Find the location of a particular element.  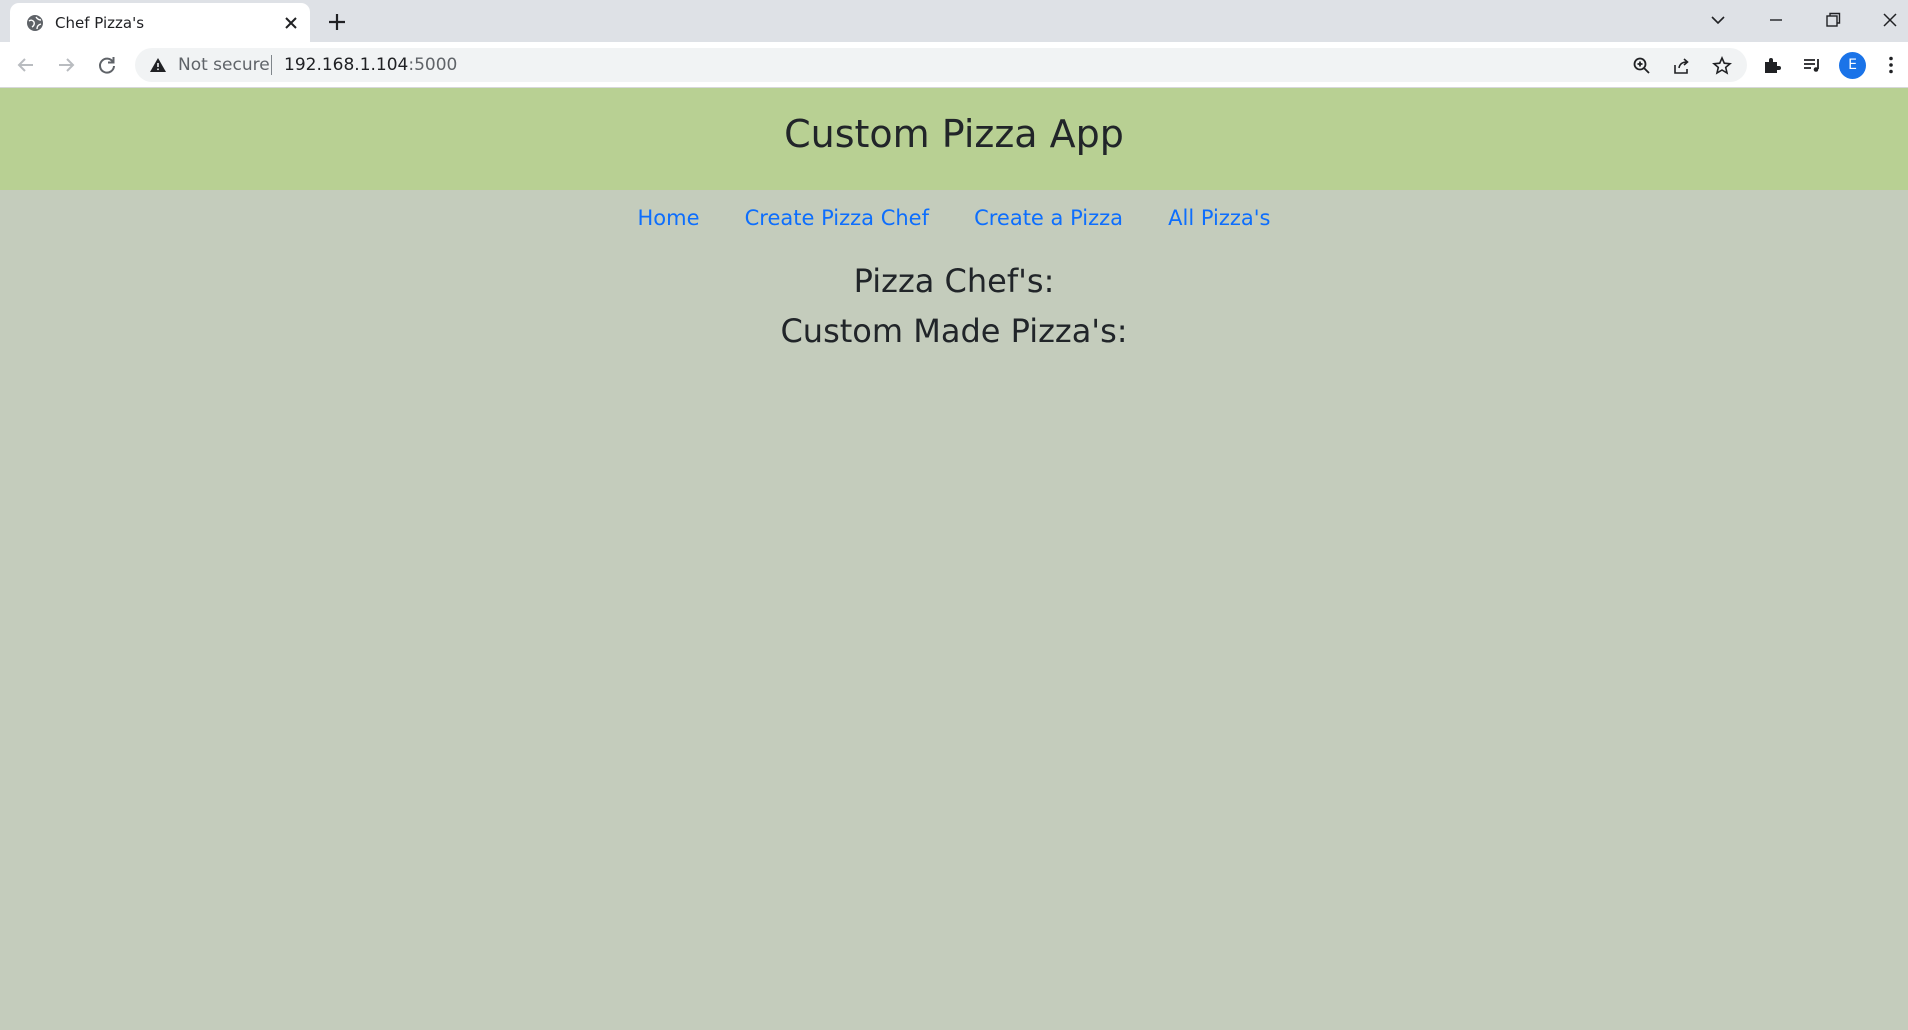

profile-avatar: E is located at coordinates (1852, 65).